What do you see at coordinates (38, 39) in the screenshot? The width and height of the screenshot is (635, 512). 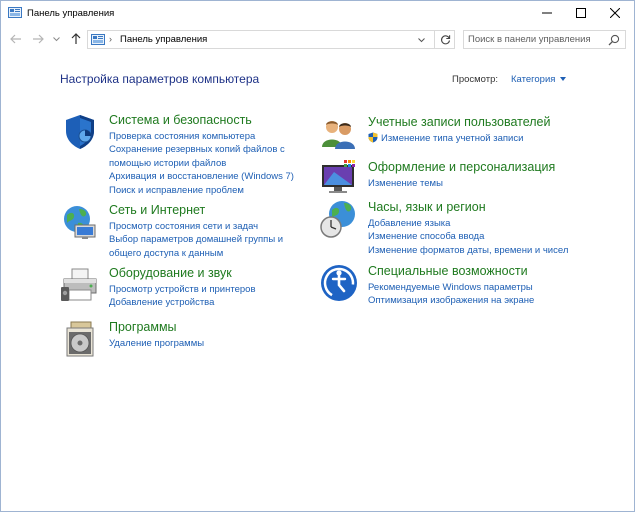 I see `forward-button` at bounding box center [38, 39].